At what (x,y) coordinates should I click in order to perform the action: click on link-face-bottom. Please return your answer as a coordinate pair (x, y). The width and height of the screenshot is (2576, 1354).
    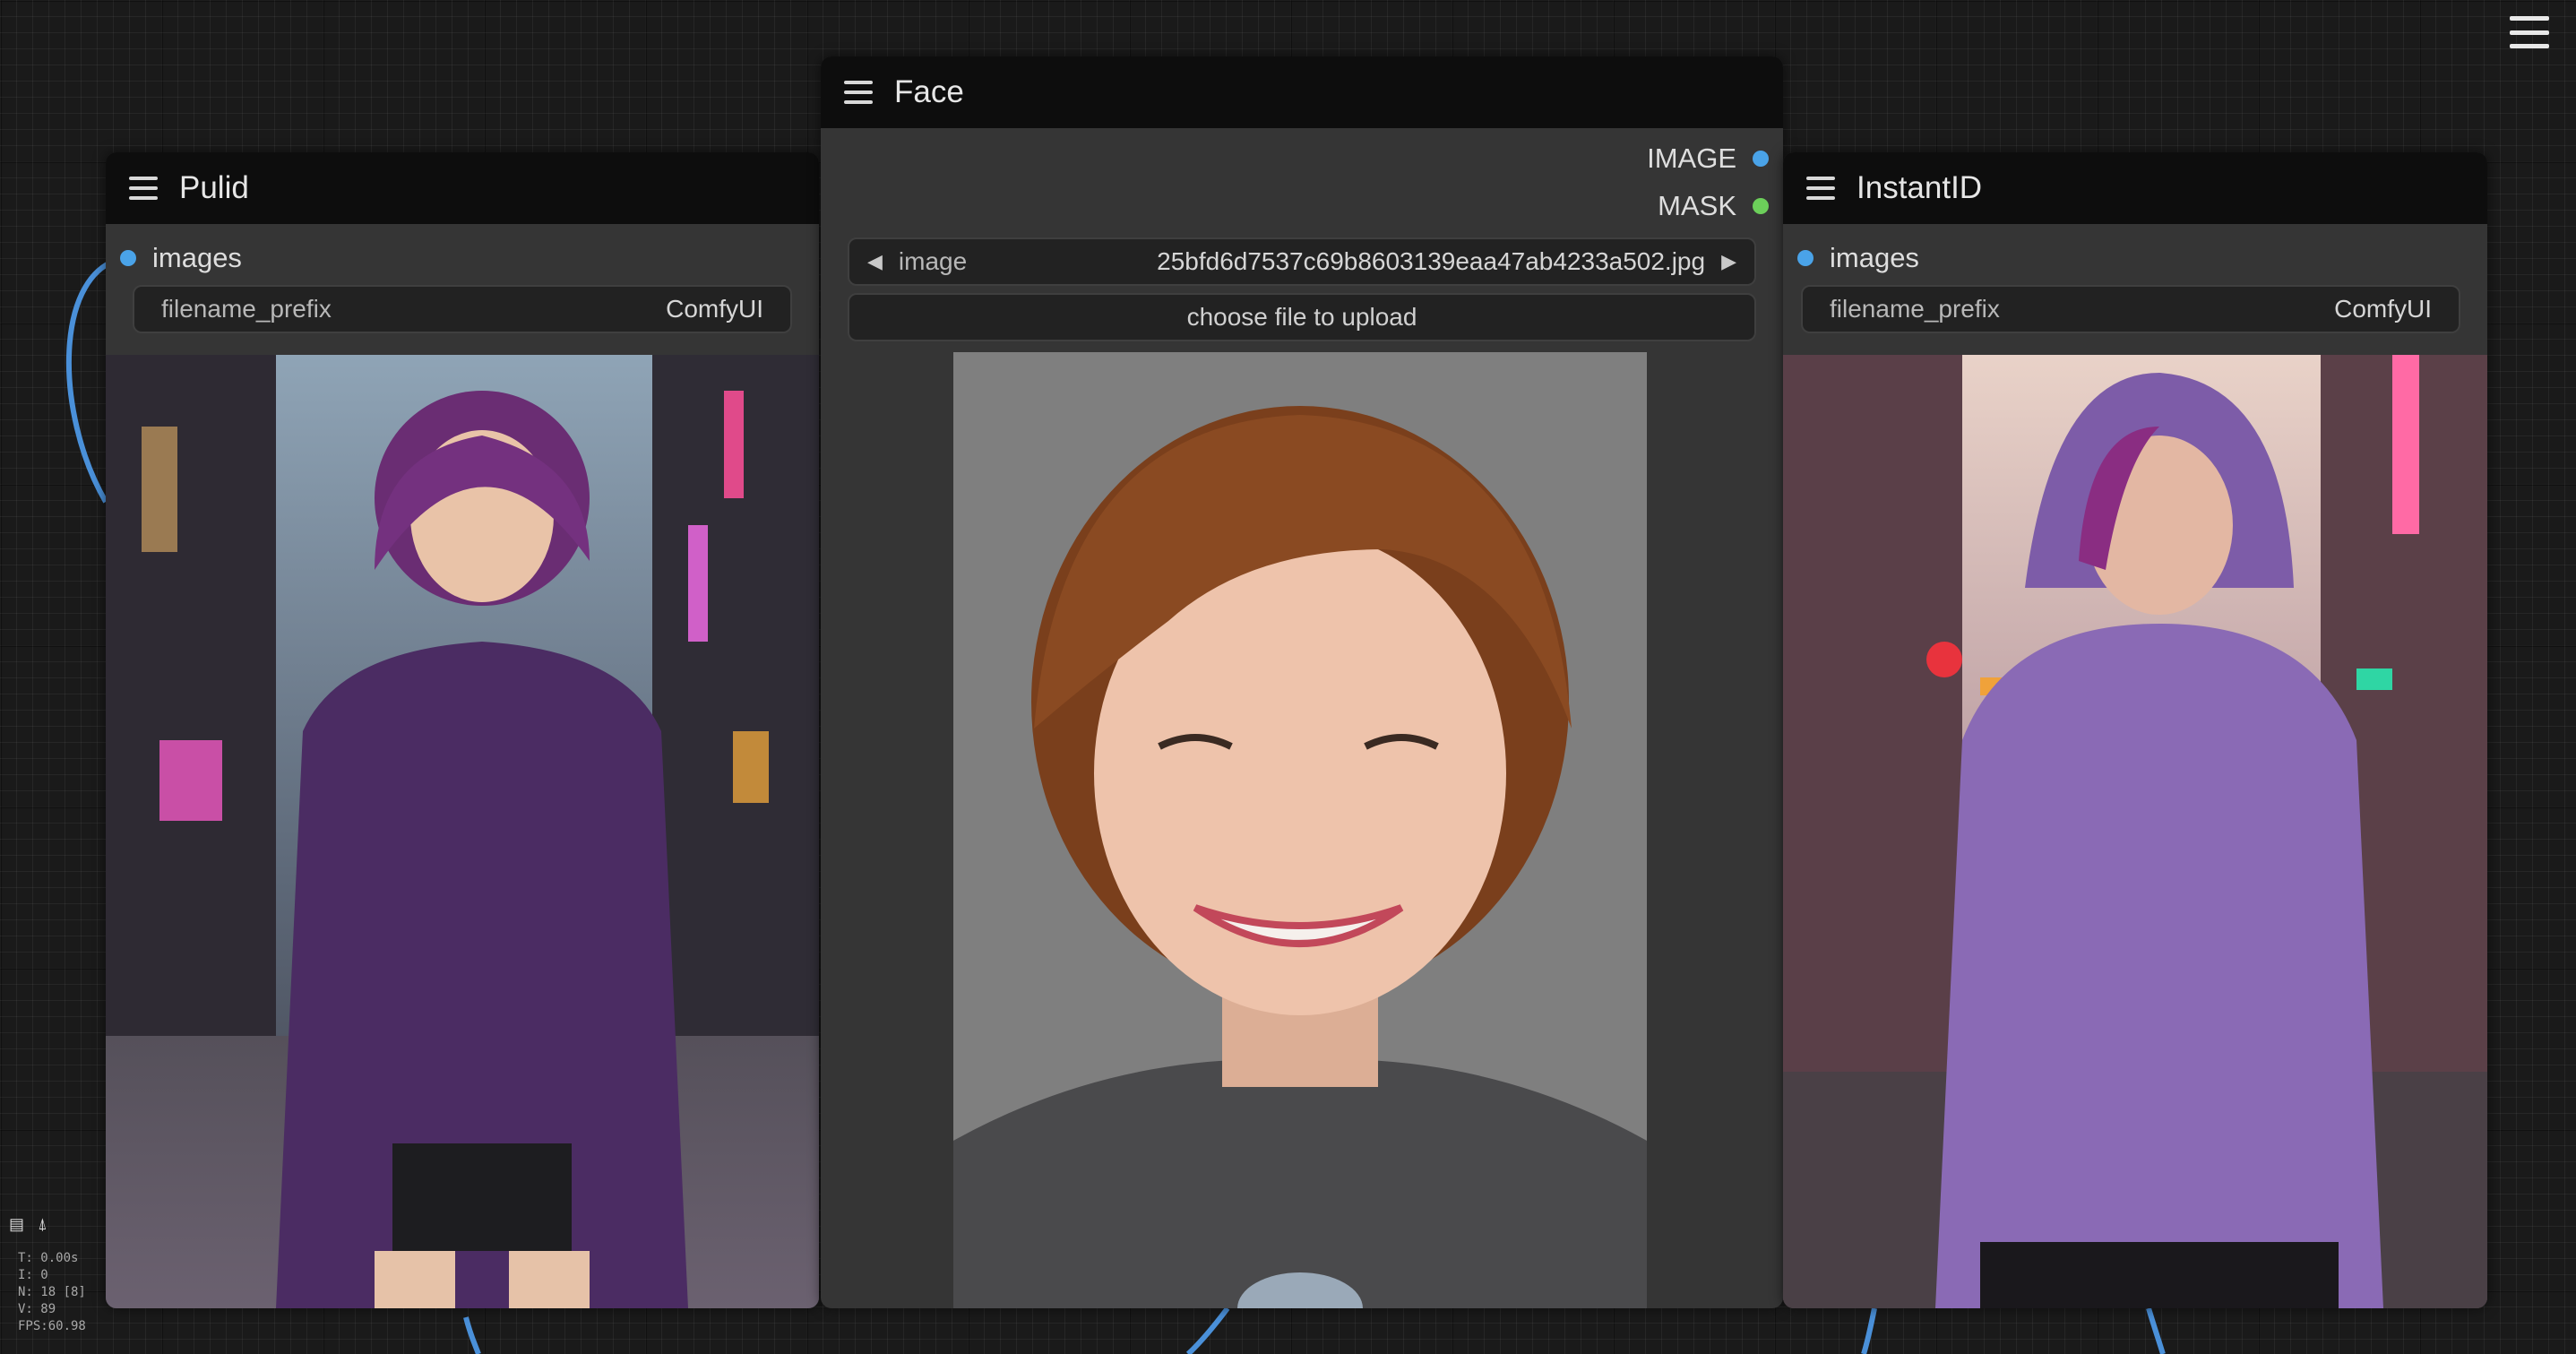
    Looking at the image, I should click on (1207, 1330).